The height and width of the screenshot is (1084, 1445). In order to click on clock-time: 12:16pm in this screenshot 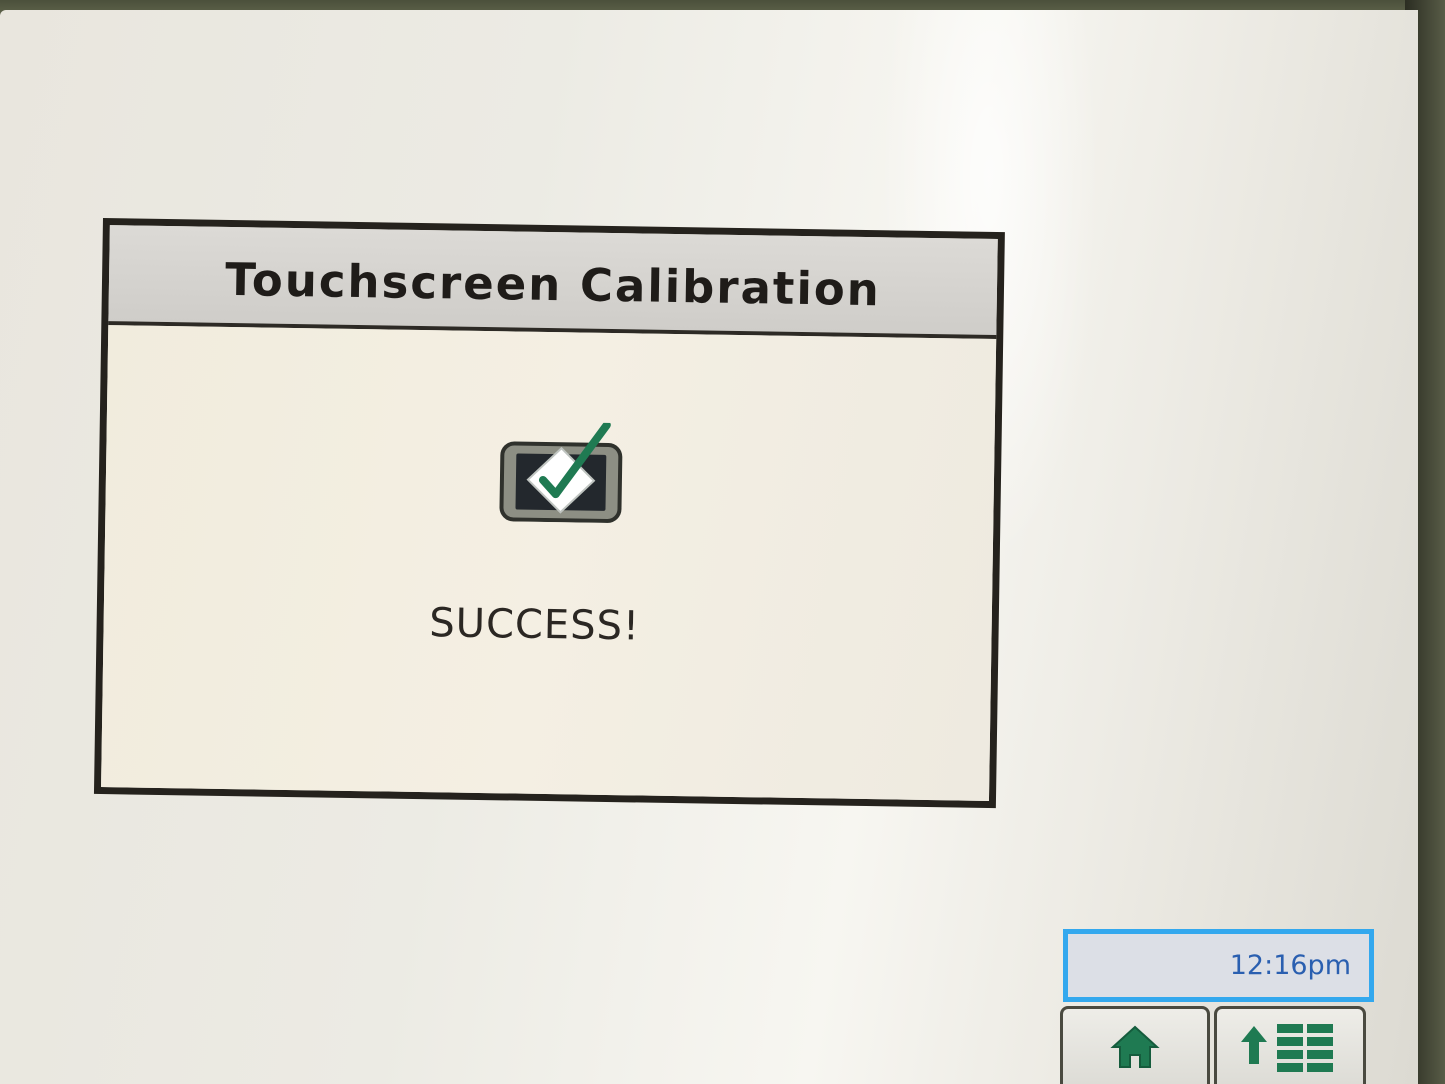, I will do `click(1290, 965)`.